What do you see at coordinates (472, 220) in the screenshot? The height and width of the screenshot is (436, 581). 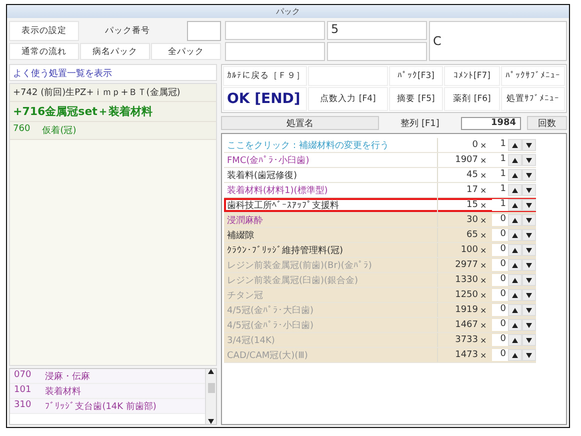 I see `points: 30` at bounding box center [472, 220].